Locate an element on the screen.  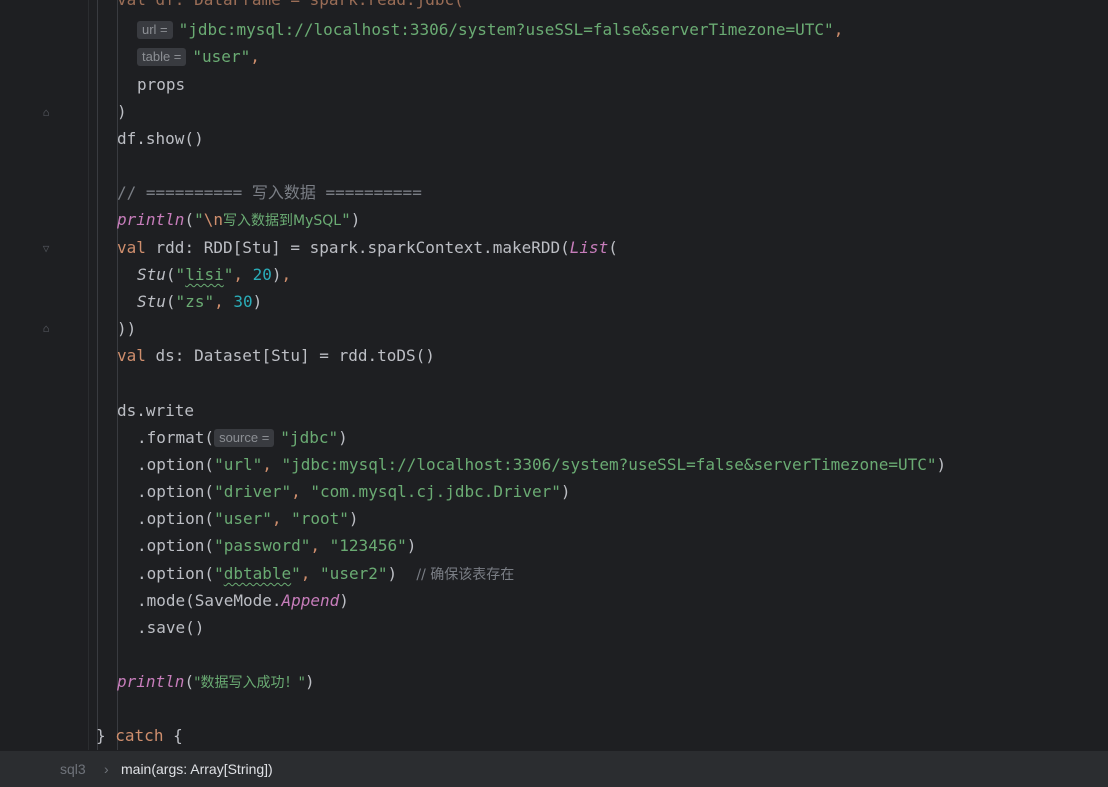
declaration: ds: Dataset[Stu] = rdd.toDS() is located at coordinates (290, 355).